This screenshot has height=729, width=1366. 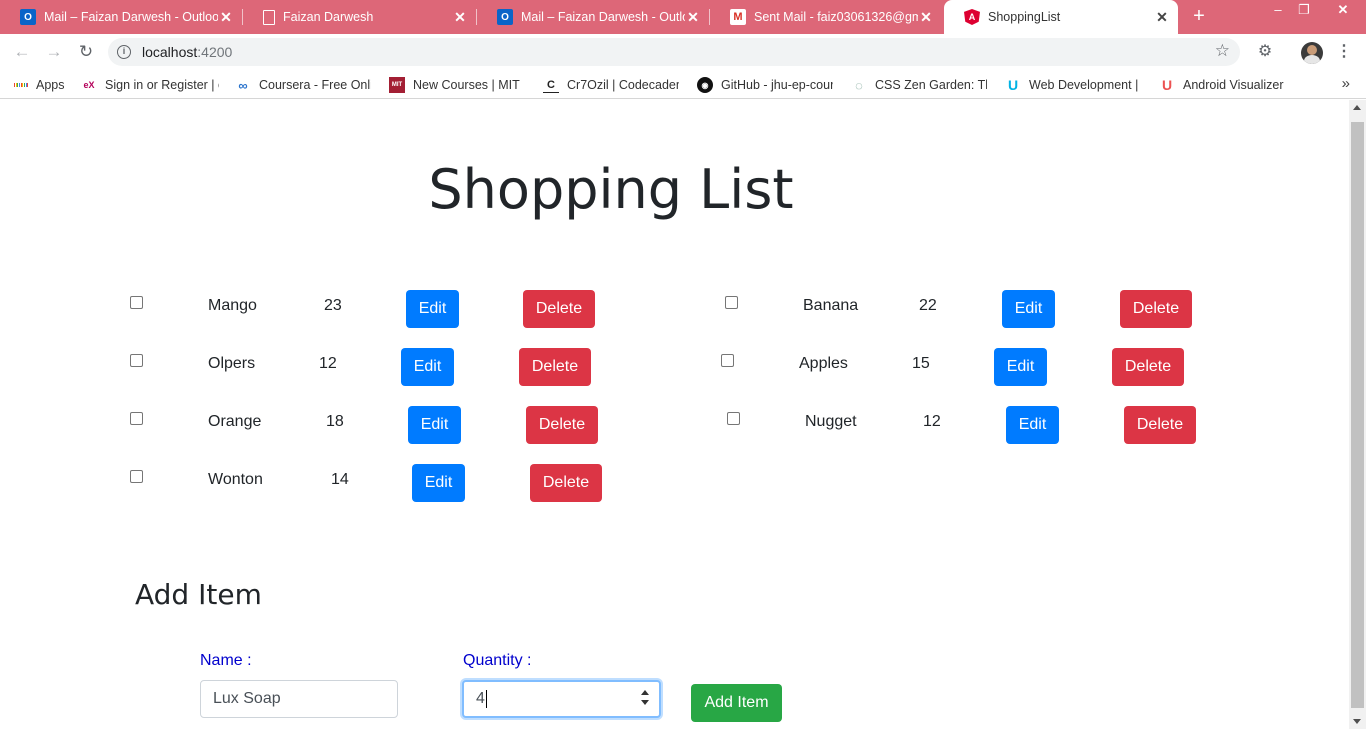 I want to click on bookmark-star-icon: ☆, so click(x=1222, y=51).